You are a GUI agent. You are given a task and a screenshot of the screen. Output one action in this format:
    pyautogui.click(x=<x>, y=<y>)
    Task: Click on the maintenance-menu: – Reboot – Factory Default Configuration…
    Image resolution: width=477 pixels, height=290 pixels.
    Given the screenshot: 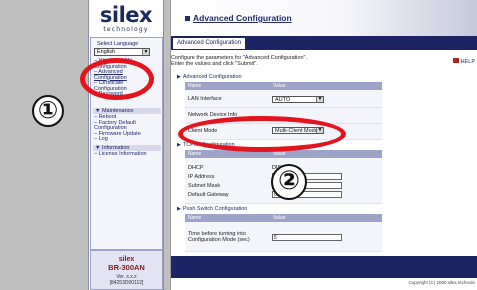 What is the action you would take?
    pyautogui.click(x=126, y=128)
    